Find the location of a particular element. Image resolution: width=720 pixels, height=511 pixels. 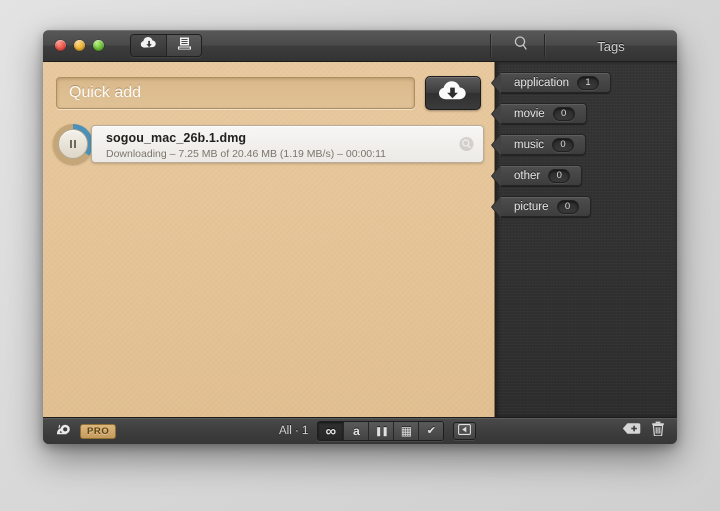

snail-icon is located at coordinates (64, 431).